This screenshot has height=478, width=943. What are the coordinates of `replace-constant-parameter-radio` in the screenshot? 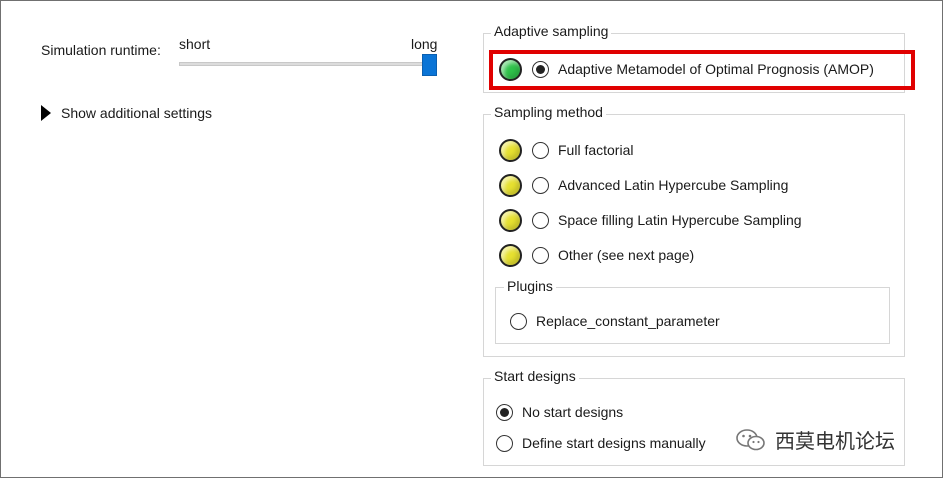 It's located at (518, 321).